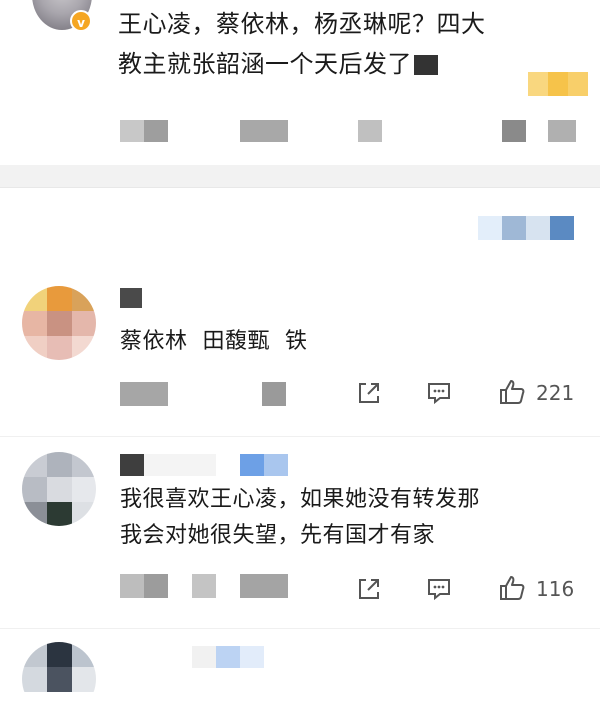 The image size is (600, 716). I want to click on comment-text: 蔡依林 田馥甄 铁, so click(214, 341).